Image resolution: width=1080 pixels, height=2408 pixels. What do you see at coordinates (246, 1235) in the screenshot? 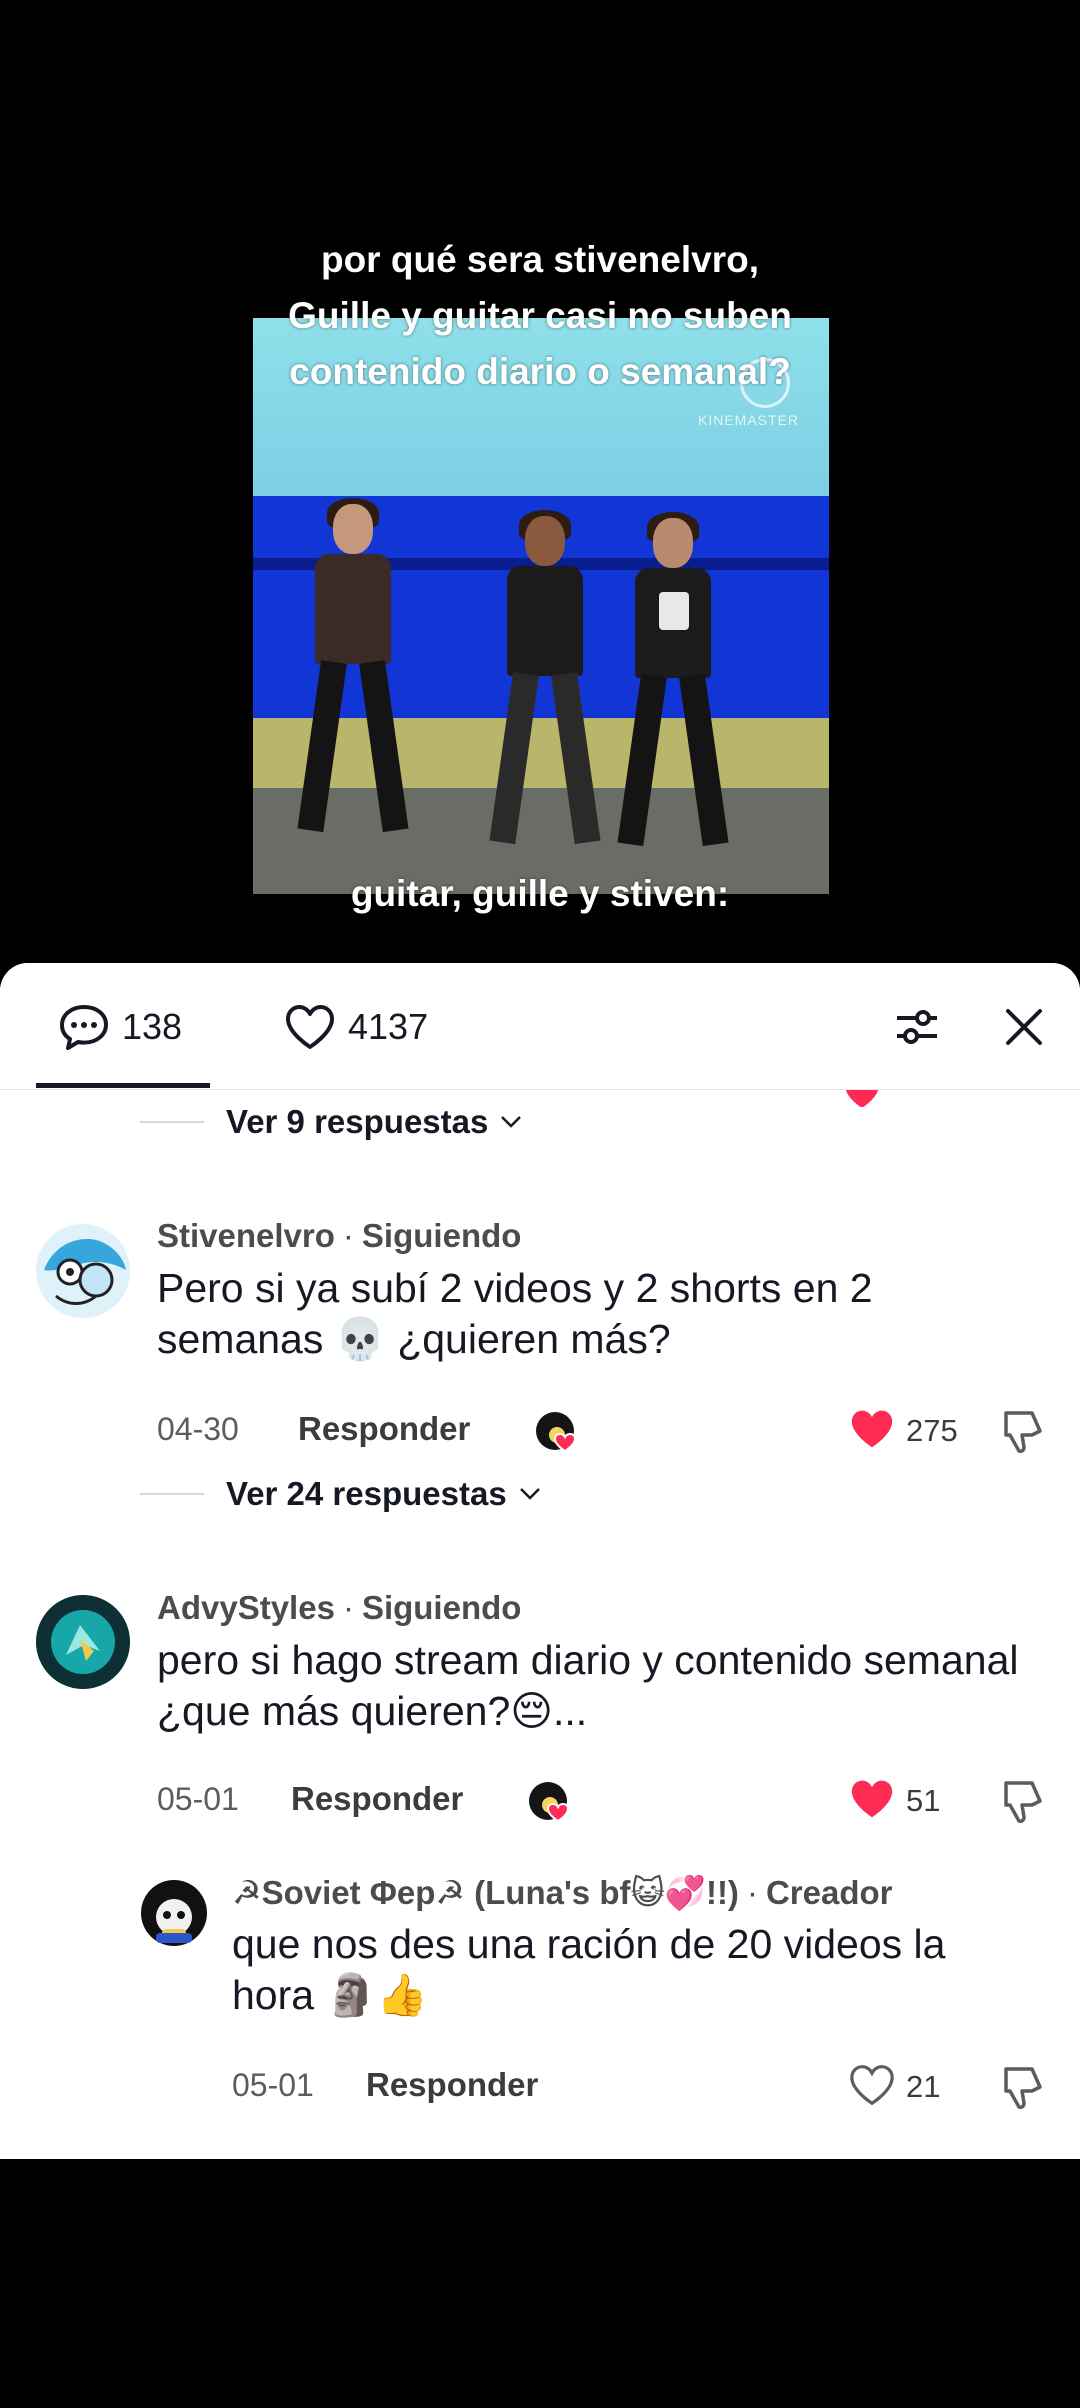
I see `author-name: Stivenelvro` at bounding box center [246, 1235].